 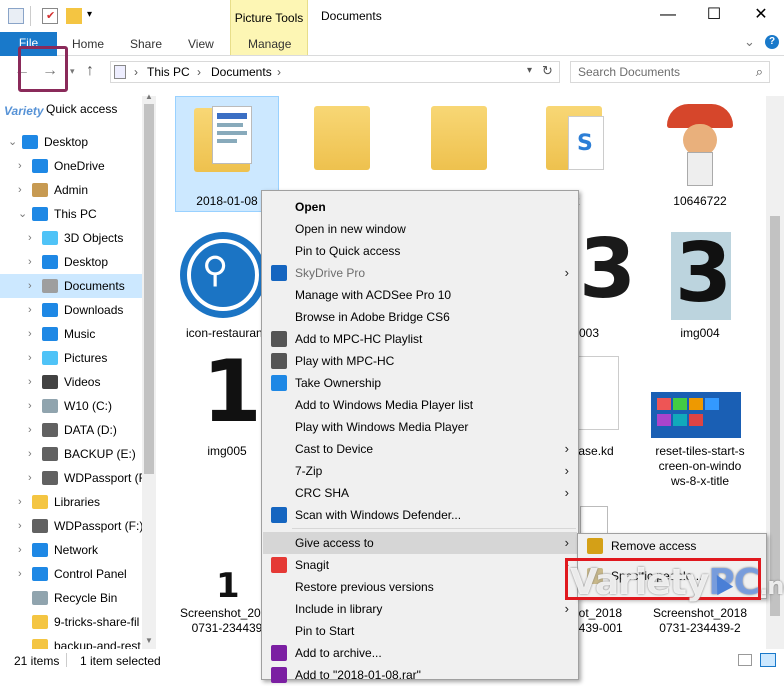 I want to click on content-scrollbar-thumb, so click(x=775, y=416).